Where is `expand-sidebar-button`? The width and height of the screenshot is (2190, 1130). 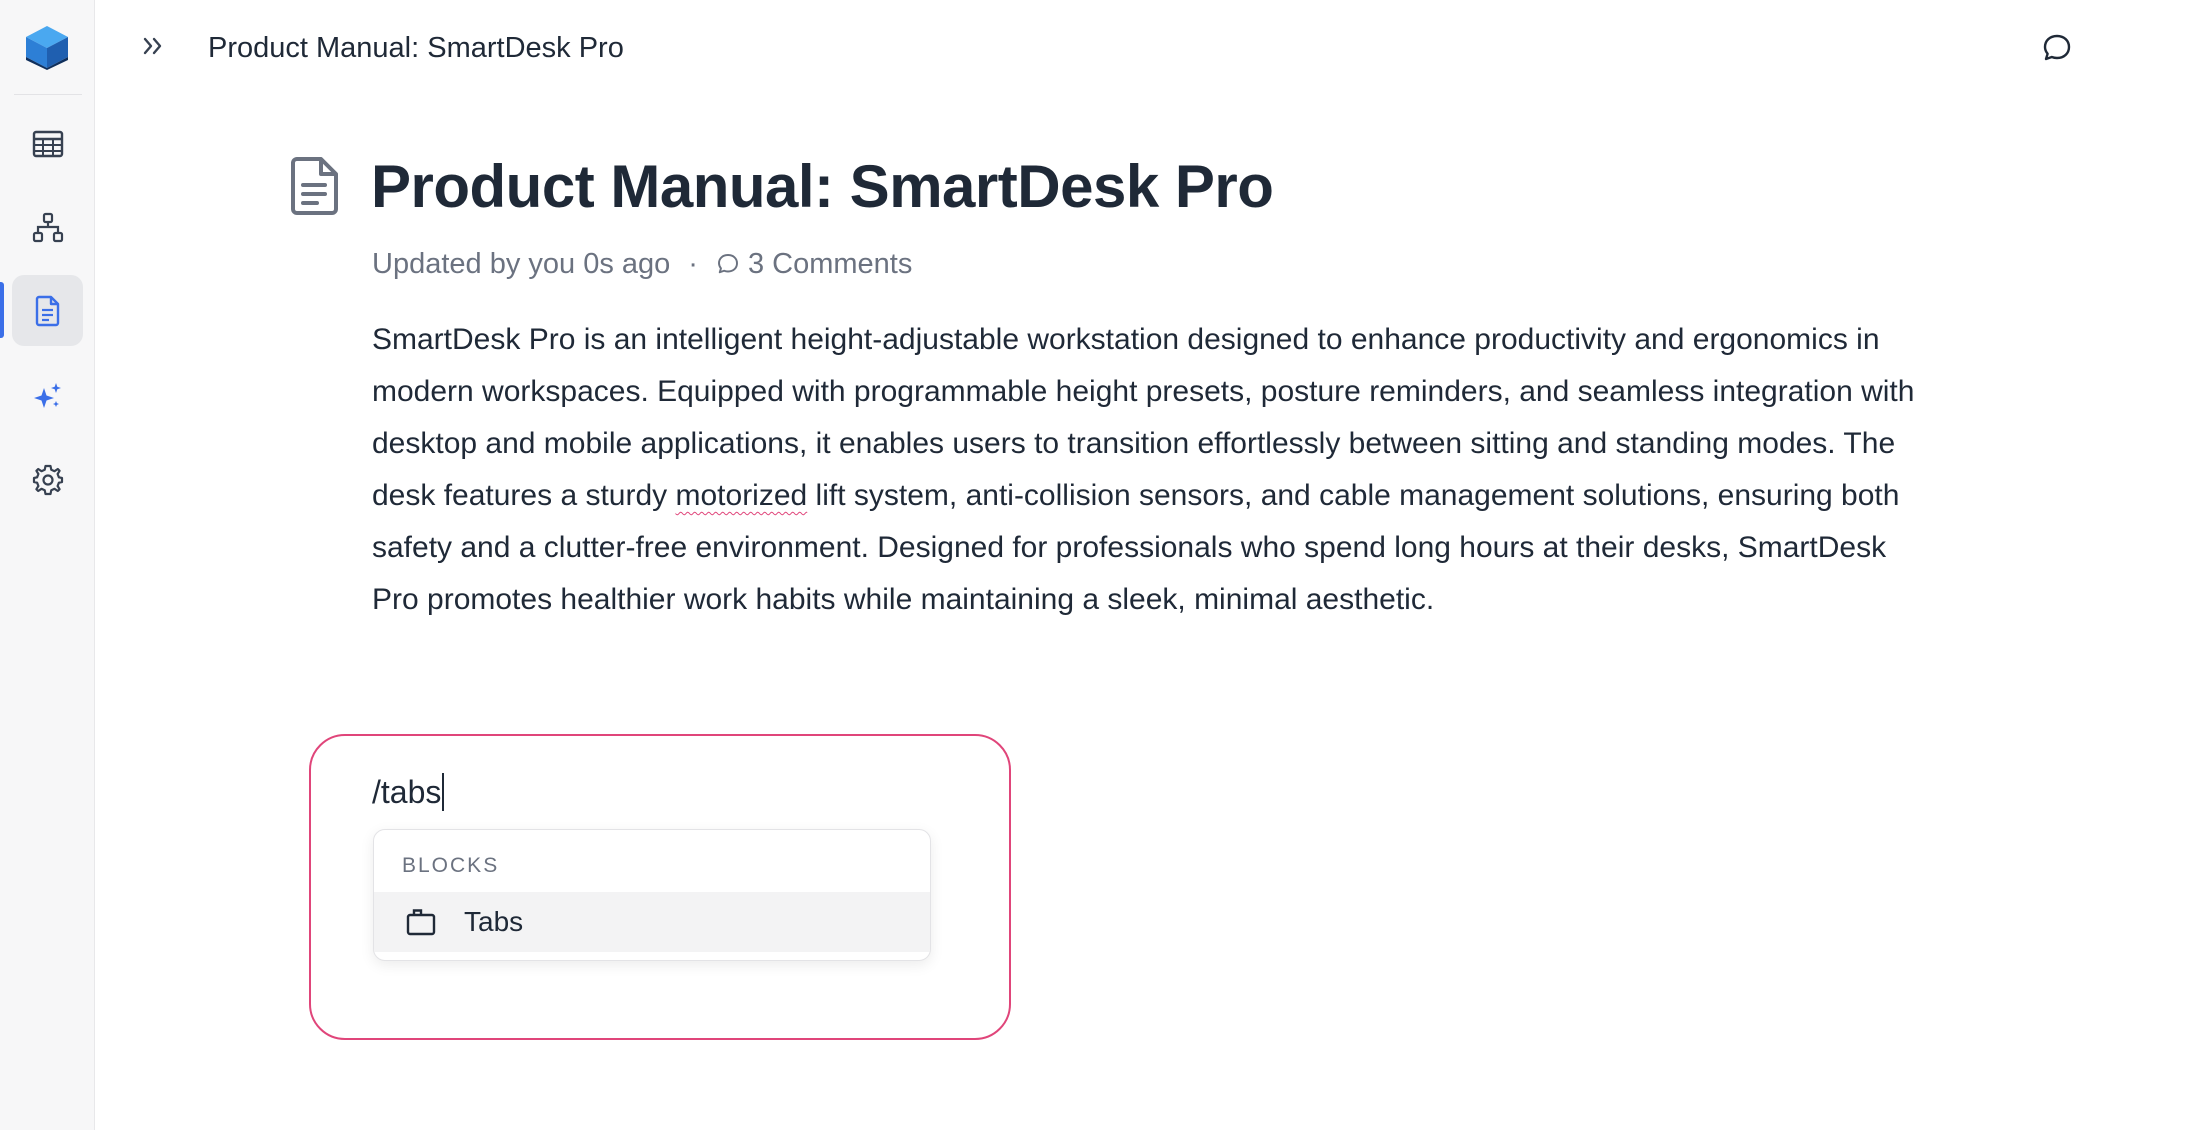
expand-sidebar-button is located at coordinates (153, 46).